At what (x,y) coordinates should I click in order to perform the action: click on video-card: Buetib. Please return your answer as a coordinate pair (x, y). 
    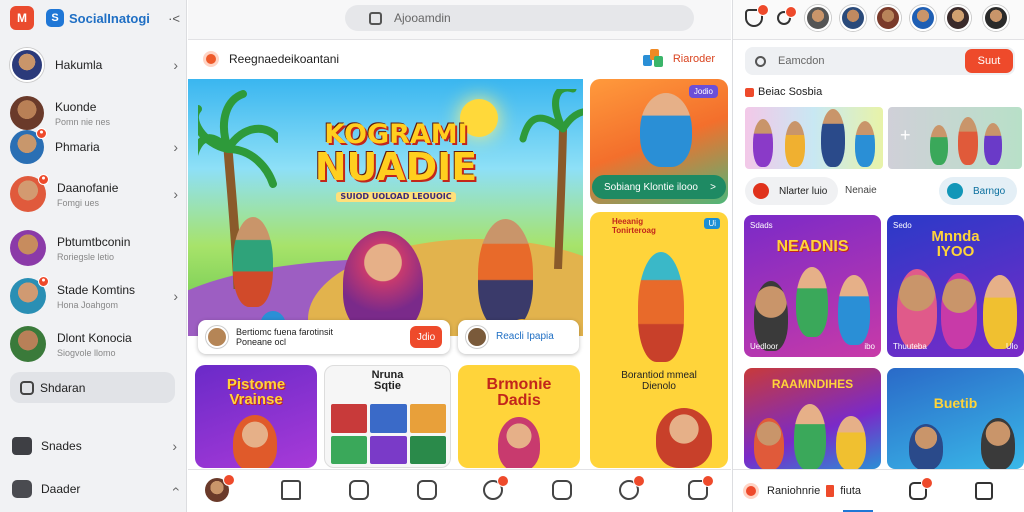
    Looking at the image, I should click on (955, 418).